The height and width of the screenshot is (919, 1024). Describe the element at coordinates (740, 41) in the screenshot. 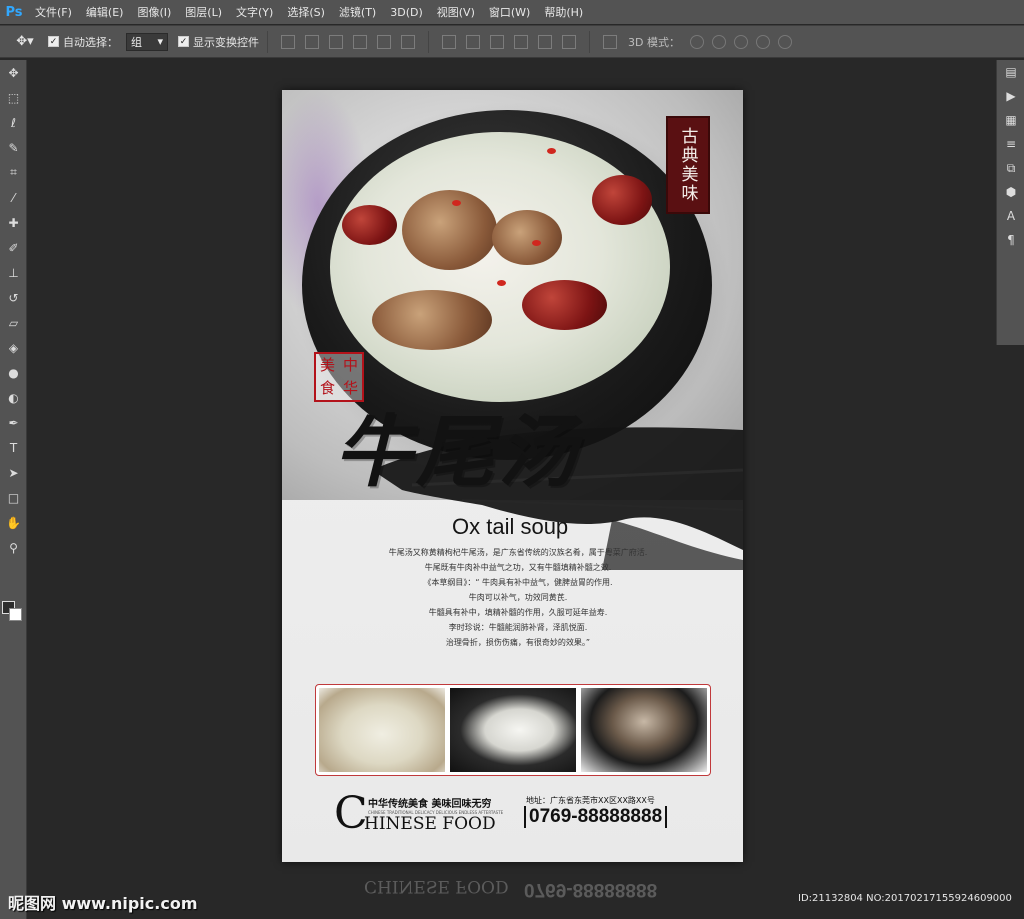

I see `pan-3d-icon` at that location.